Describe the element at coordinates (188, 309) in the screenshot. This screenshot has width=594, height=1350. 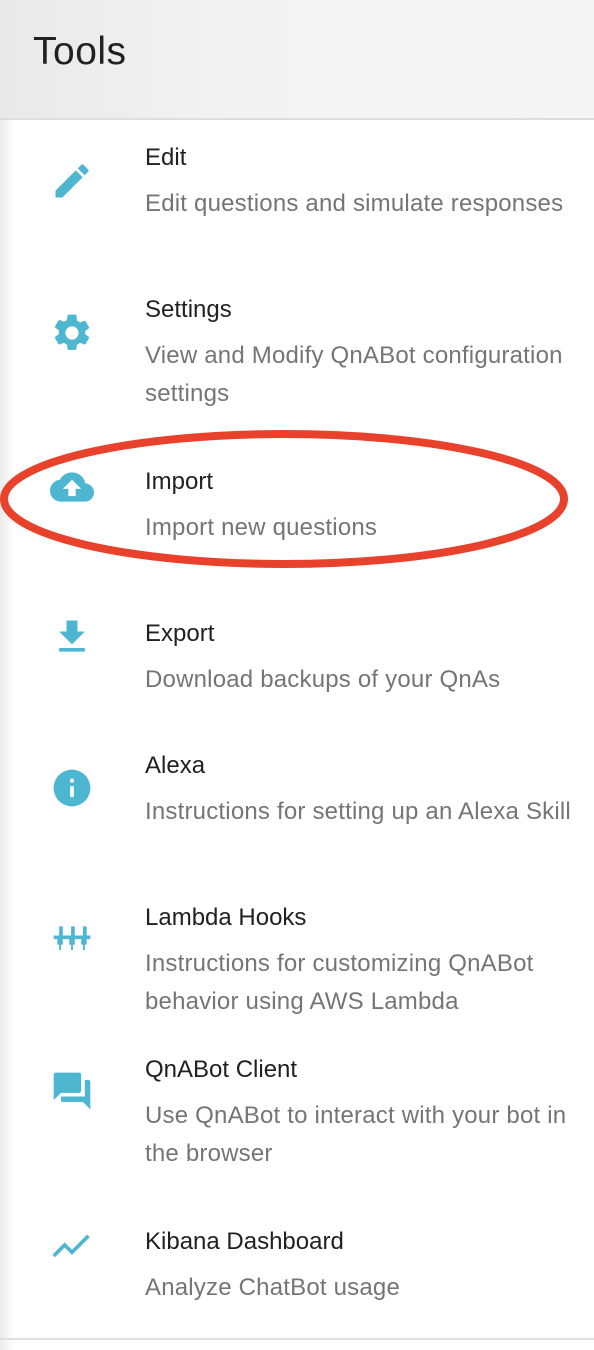
I see `tools-item-title: Settings` at that location.